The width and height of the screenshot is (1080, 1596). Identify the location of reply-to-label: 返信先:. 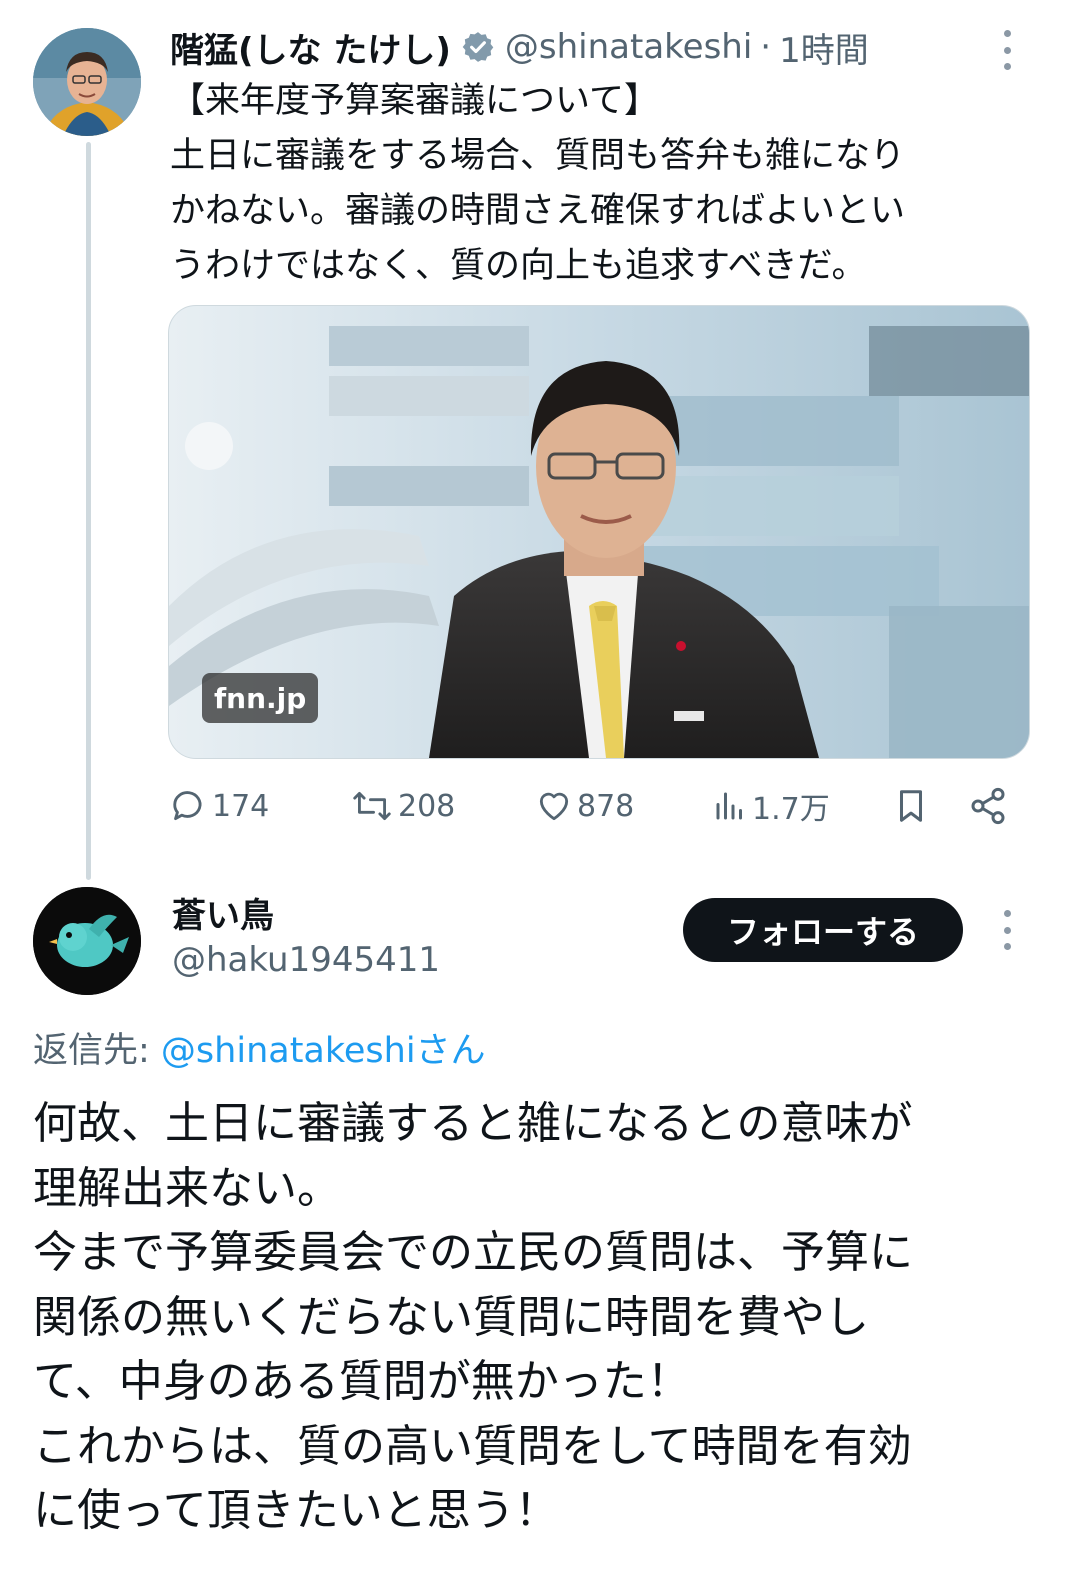
(97, 1051).